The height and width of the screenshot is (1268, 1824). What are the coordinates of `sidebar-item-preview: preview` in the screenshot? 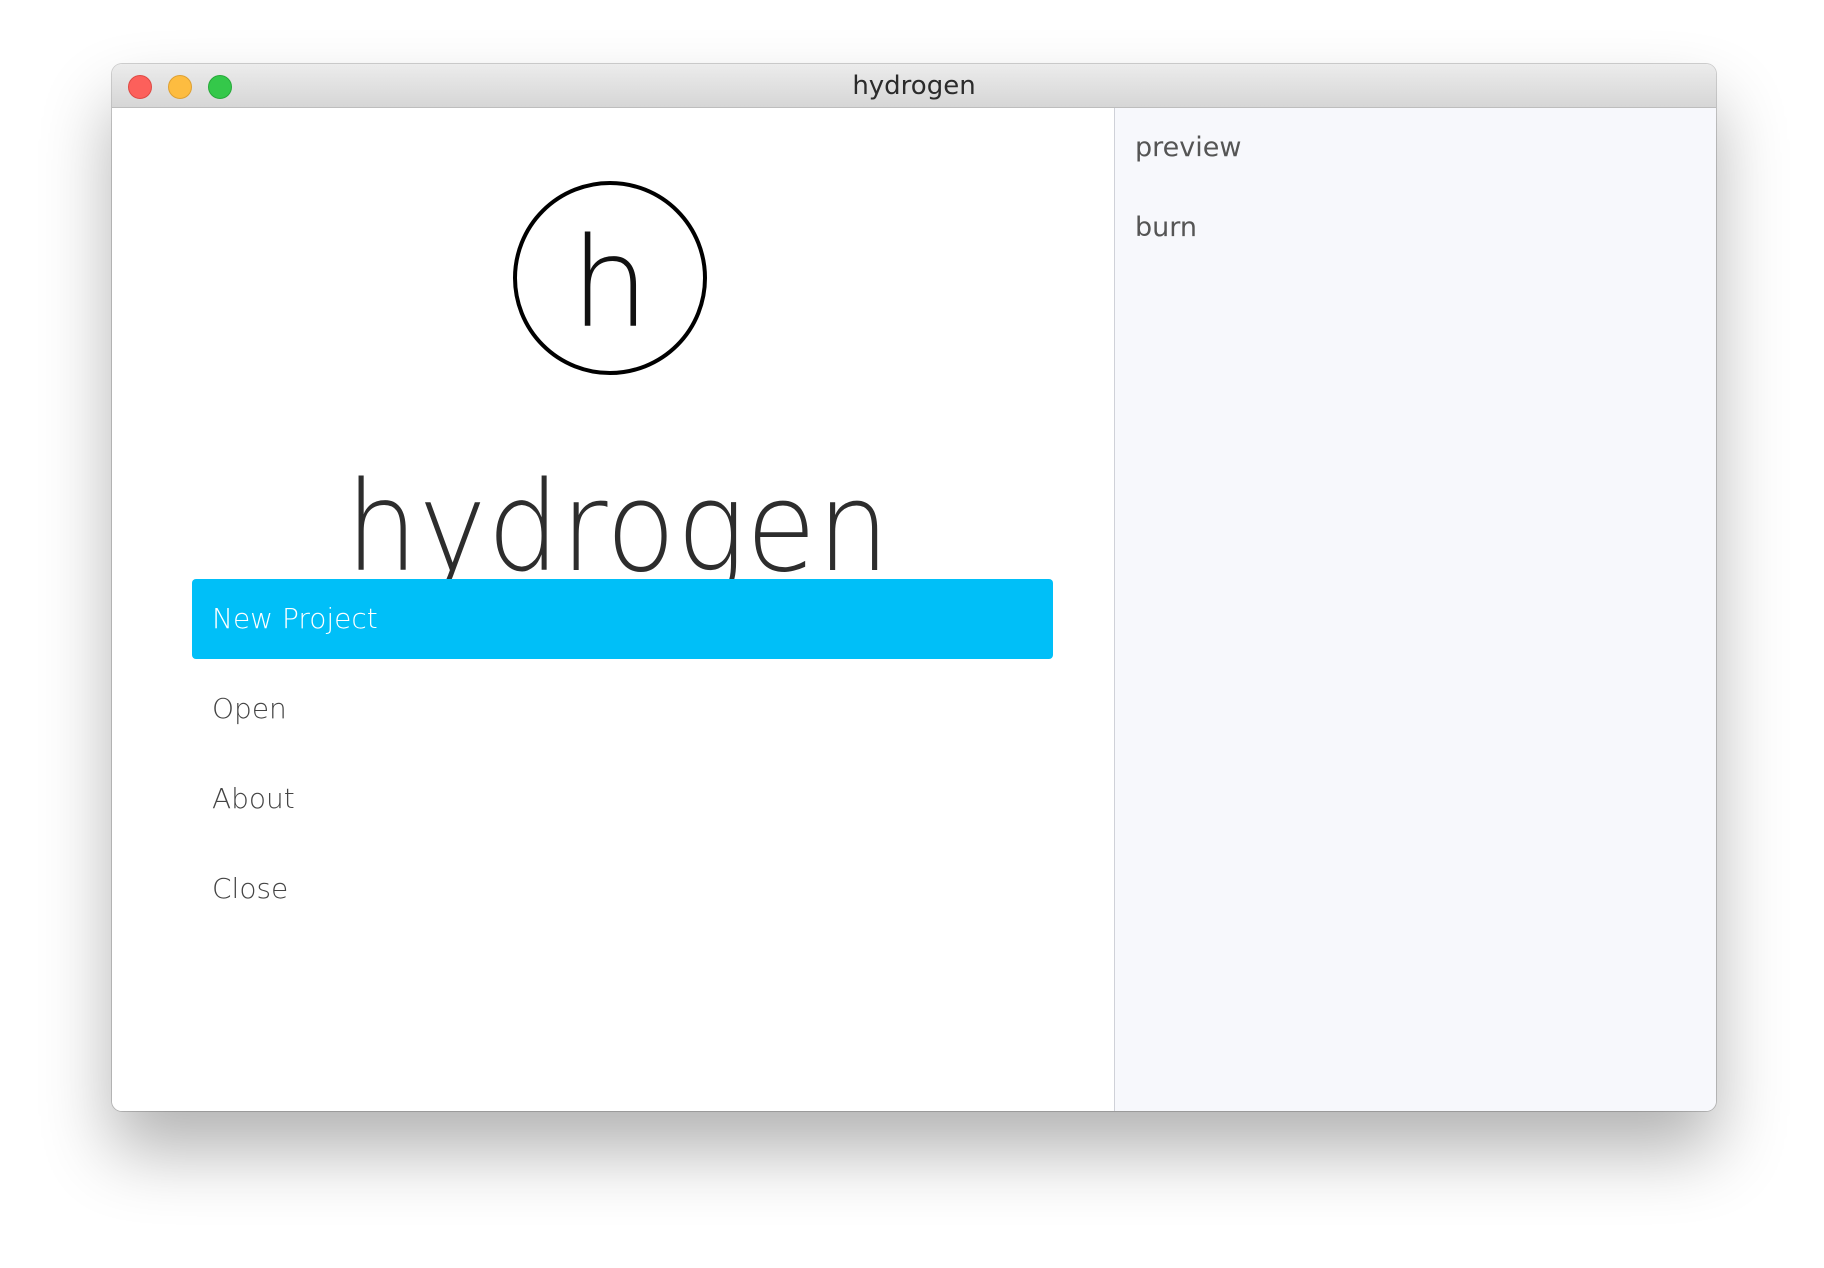 It's located at (1188, 147).